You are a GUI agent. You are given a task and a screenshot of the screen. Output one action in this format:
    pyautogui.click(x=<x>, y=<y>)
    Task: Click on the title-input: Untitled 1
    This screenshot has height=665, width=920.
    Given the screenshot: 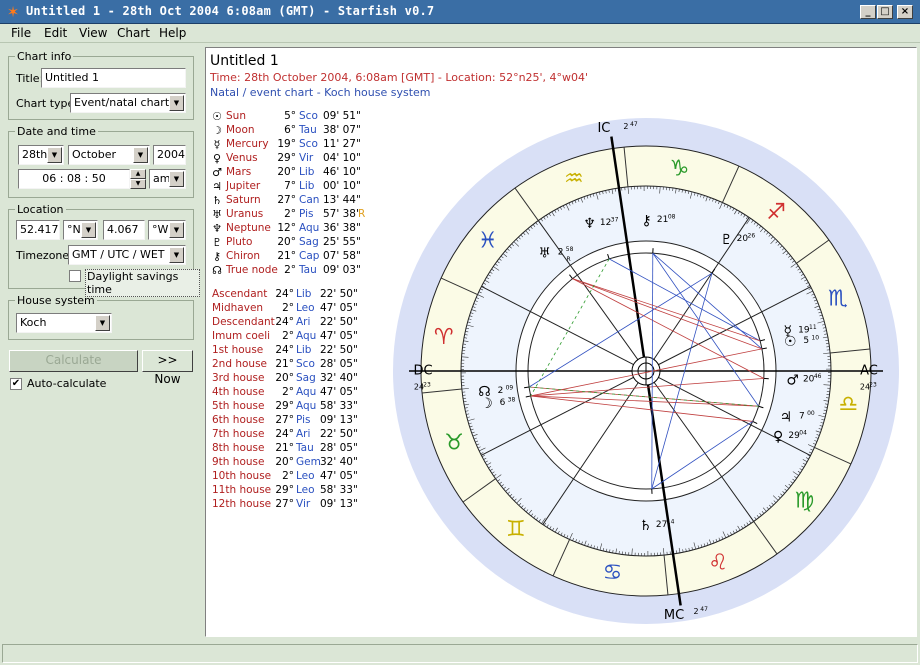 What is the action you would take?
    pyautogui.click(x=113, y=78)
    